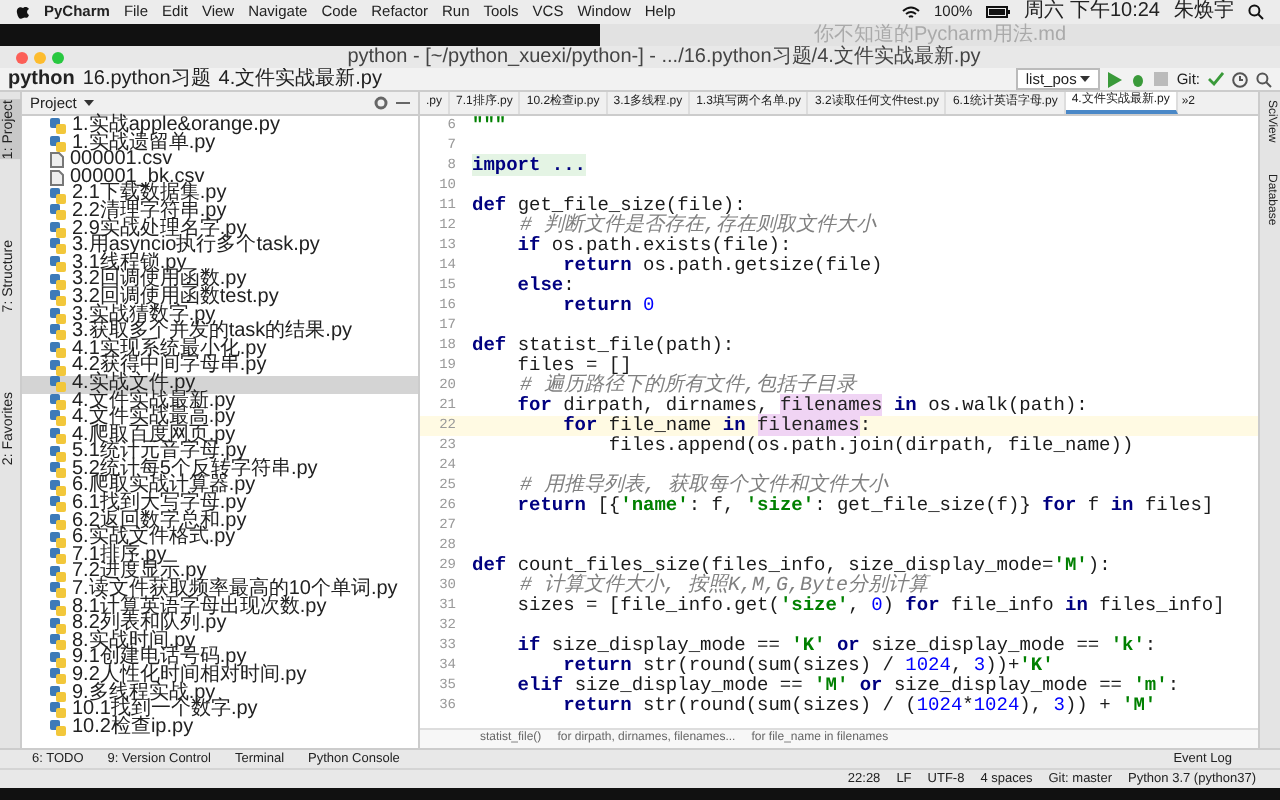  Describe the element at coordinates (220, 178) in the screenshot. I see `file-tree-item: 000001_bk.csv` at that location.